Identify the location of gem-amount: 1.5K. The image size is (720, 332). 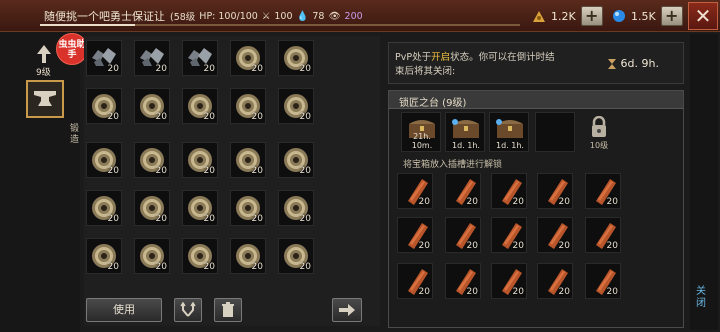
(643, 16).